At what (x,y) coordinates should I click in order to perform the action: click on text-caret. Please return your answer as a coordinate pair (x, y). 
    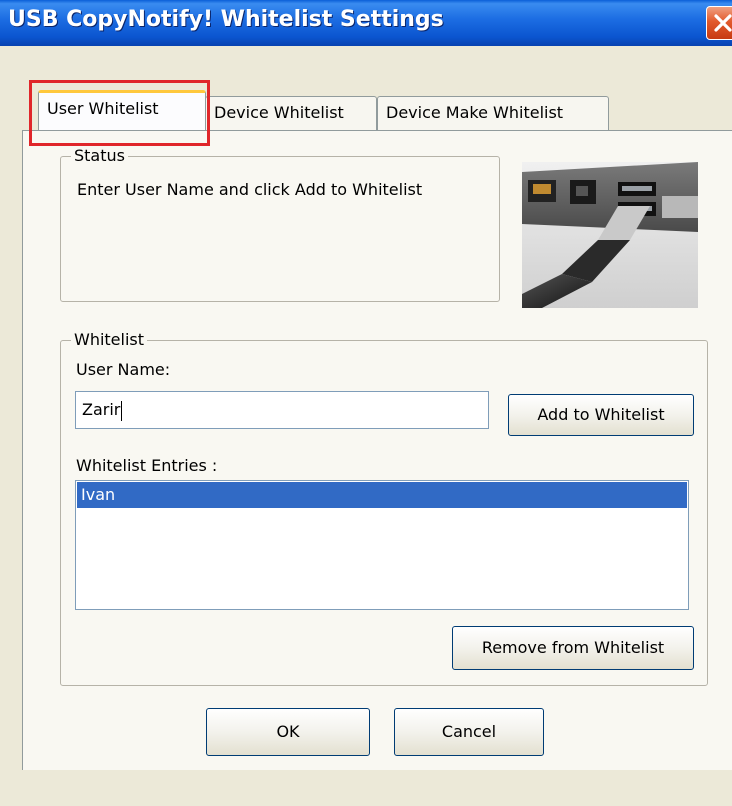
    Looking at the image, I should click on (122, 410).